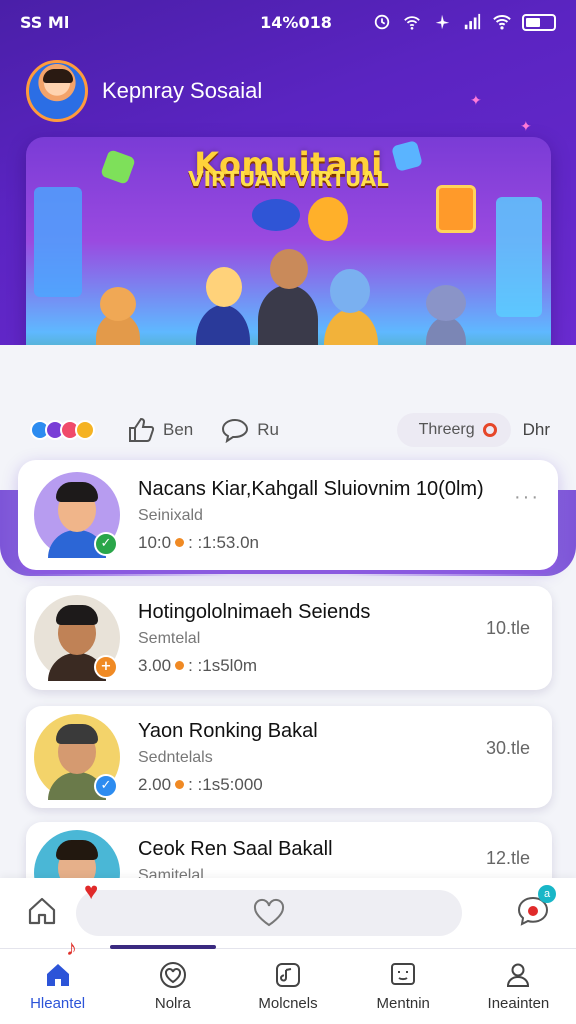  What do you see at coordinates (91, 891) in the screenshot?
I see `heart-icon: ♥` at bounding box center [91, 891].